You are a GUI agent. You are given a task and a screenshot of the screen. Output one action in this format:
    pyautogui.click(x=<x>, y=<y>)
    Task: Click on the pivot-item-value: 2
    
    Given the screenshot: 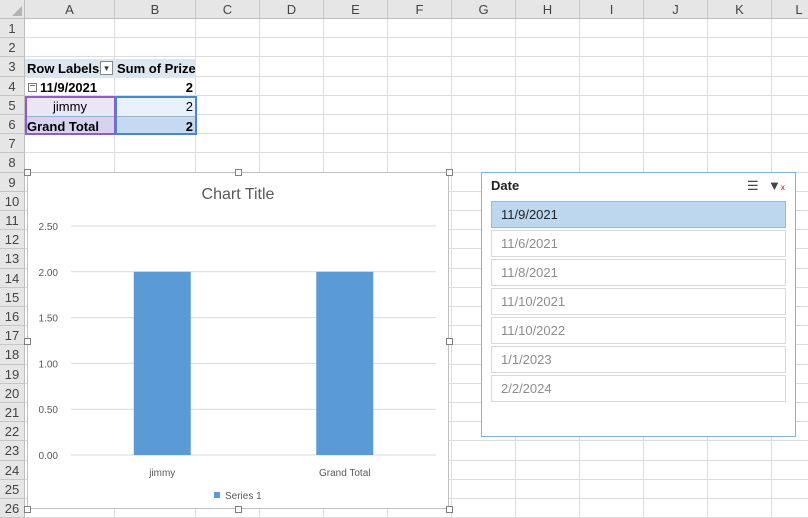 What is the action you would take?
    pyautogui.click(x=155, y=106)
    